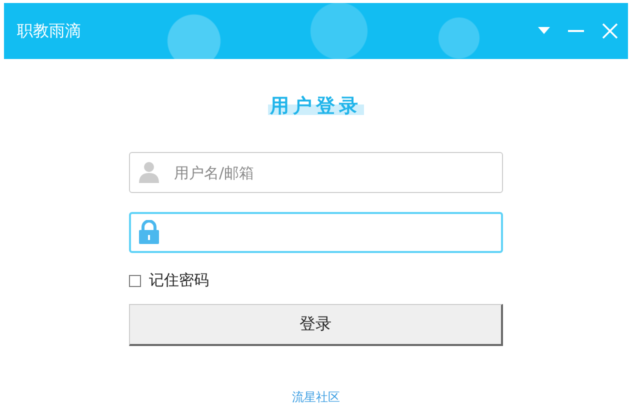 The width and height of the screenshot is (633, 408). Describe the element at coordinates (316, 325) in the screenshot. I see `login-button: 登录` at that location.